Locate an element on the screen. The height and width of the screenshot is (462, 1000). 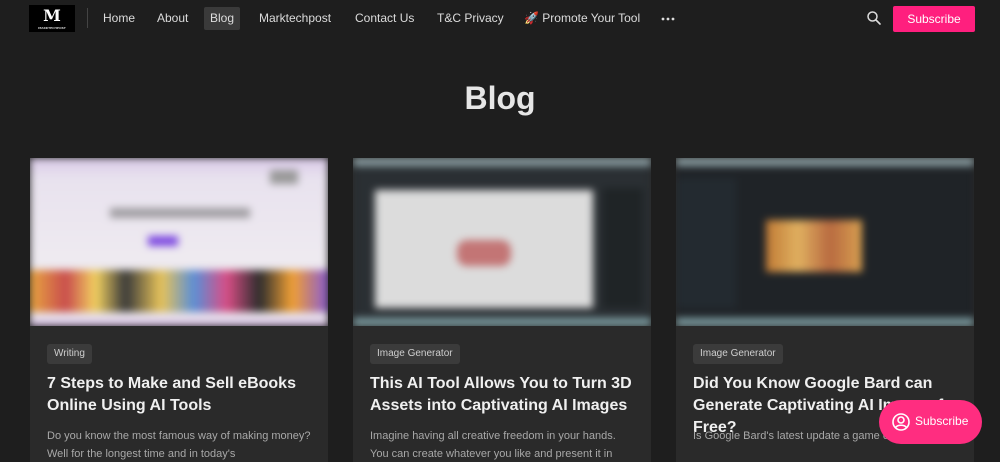
nav-marktechpost: Marktechpost is located at coordinates (295, 18).